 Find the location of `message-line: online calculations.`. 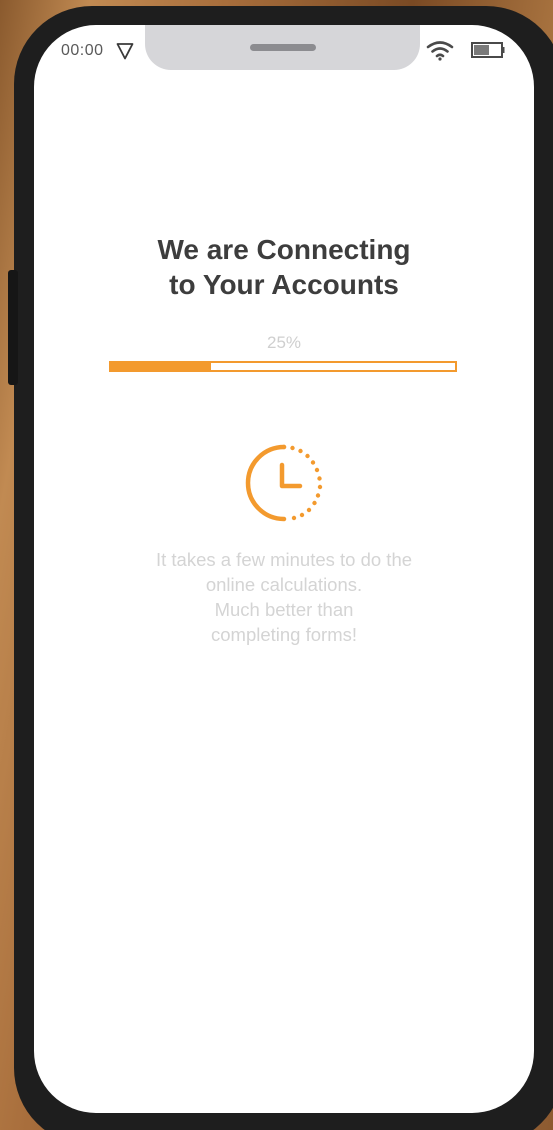

message-line: online calculations. is located at coordinates (284, 584).